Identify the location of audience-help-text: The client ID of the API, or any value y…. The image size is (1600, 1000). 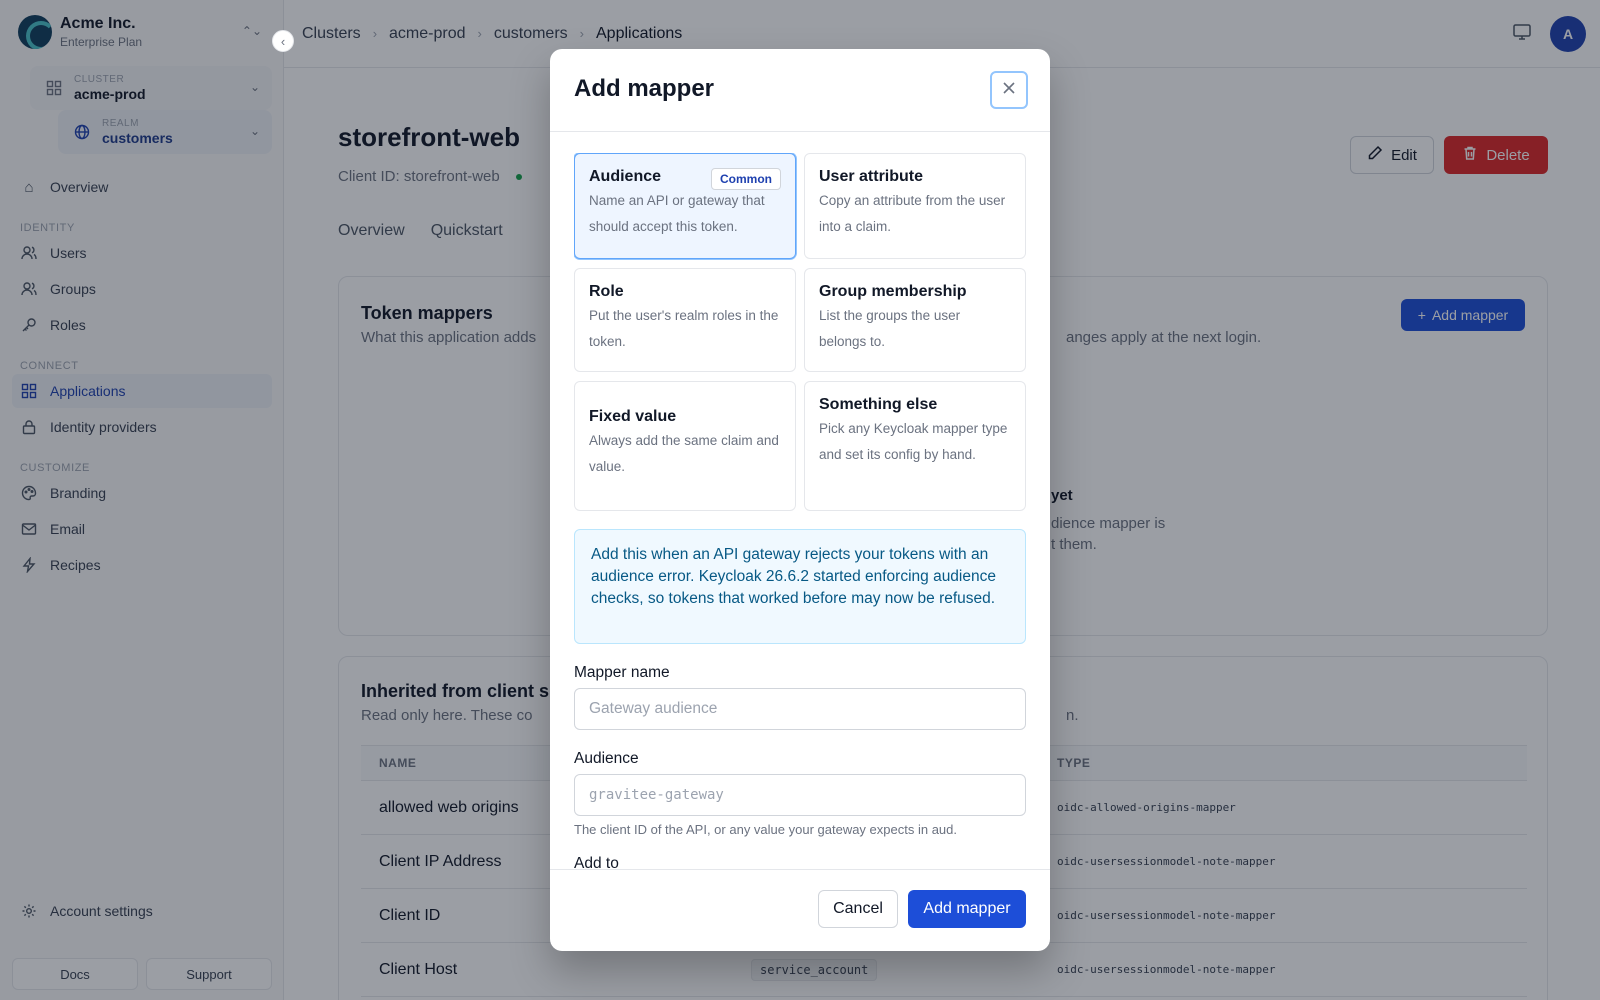
(765, 829).